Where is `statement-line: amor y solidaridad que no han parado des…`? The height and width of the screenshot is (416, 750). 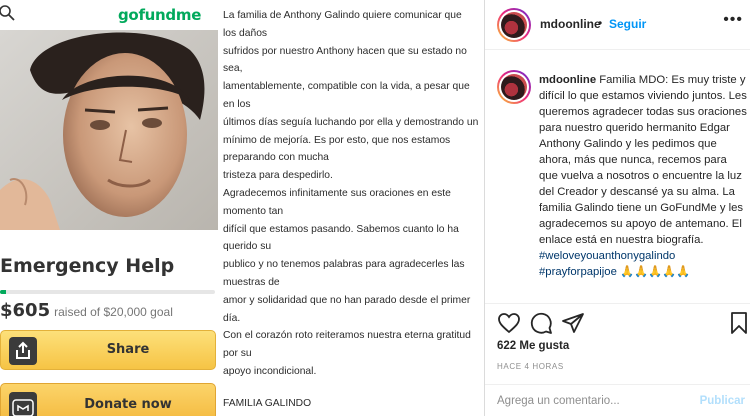
statement-line: amor y solidaridad que no han parado des… is located at coordinates (347, 300).